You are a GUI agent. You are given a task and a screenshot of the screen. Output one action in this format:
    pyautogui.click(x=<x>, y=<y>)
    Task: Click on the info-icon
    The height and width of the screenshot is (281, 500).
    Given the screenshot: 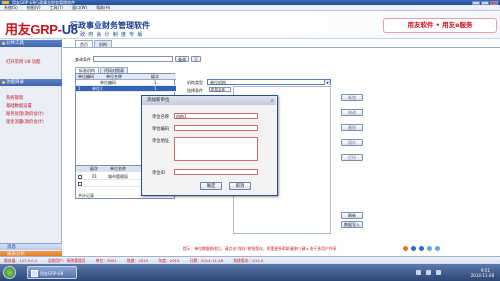 What is the action you would take?
    pyautogui.click(x=413, y=248)
    